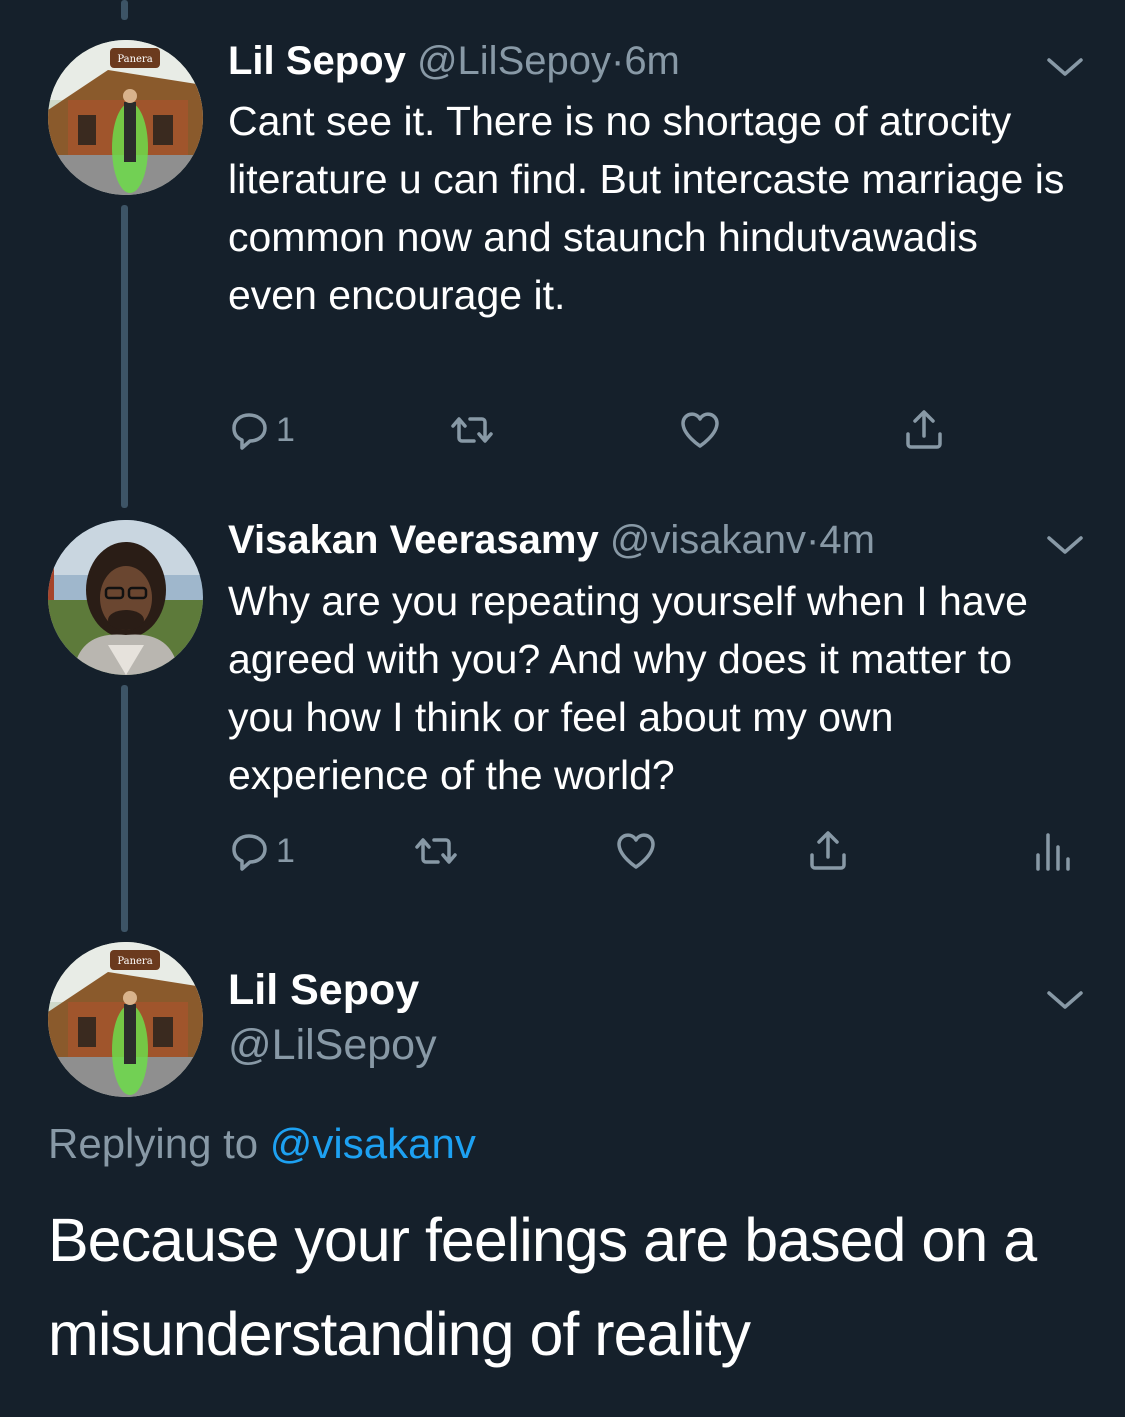  What do you see at coordinates (652, 61) in the screenshot?
I see `timestamp: 6m` at bounding box center [652, 61].